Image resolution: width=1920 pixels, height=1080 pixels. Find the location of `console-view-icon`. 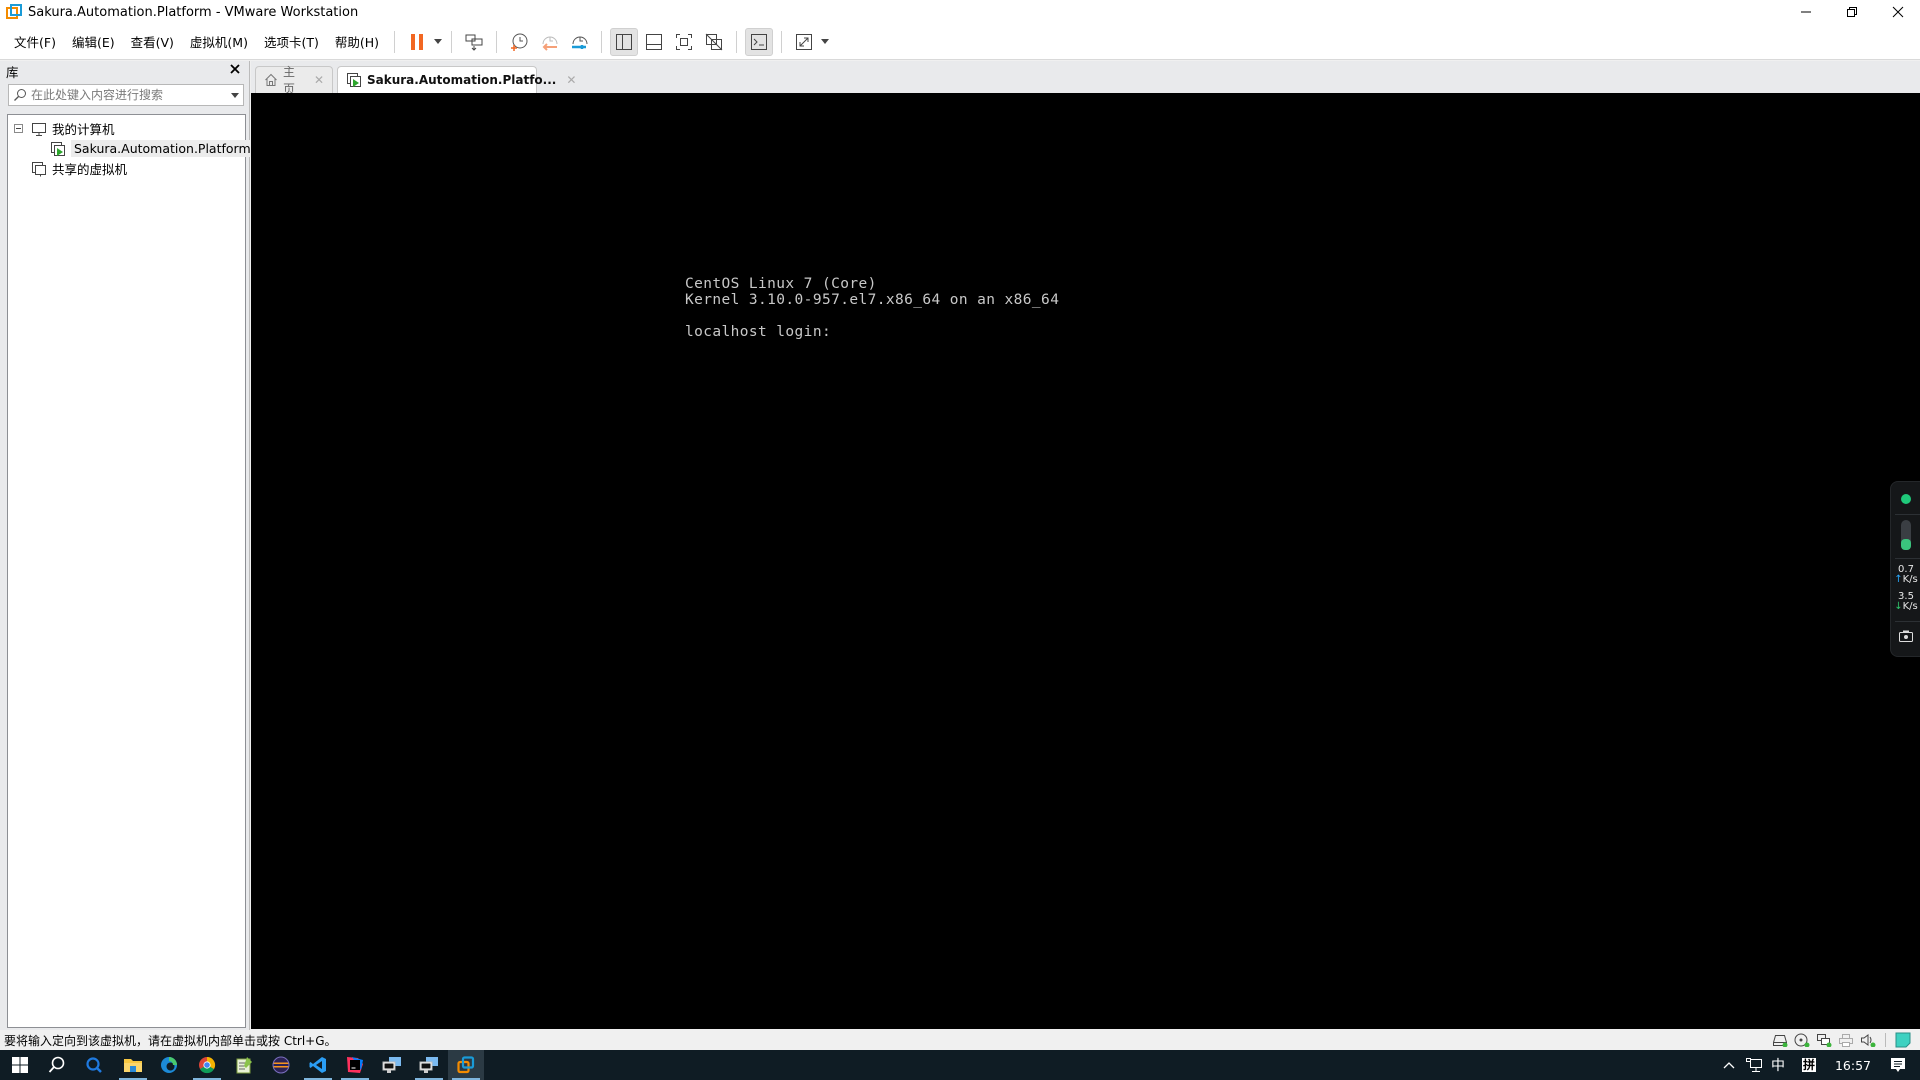

console-view-icon is located at coordinates (759, 41).